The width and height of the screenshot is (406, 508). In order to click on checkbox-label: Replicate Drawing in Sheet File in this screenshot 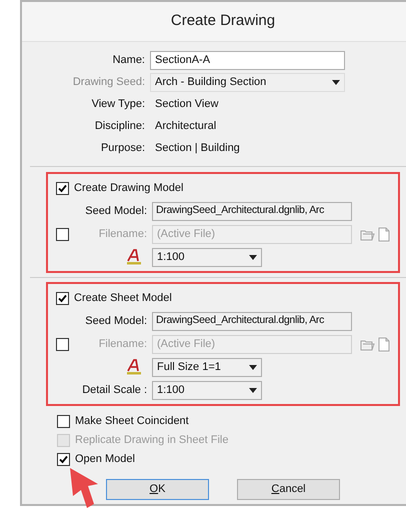, I will do `click(151, 440)`.